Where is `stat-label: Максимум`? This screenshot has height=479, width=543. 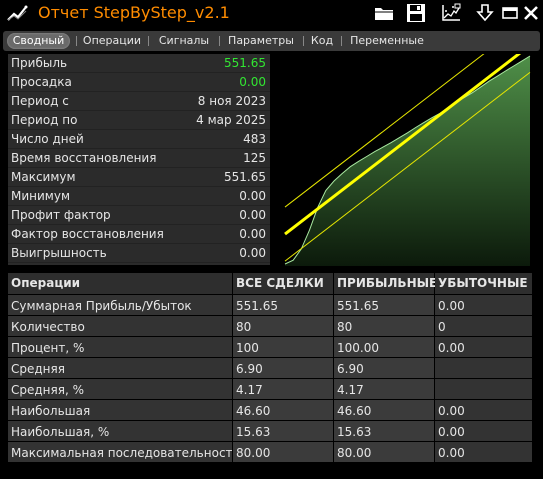 stat-label: Максимум is located at coordinates (43, 177).